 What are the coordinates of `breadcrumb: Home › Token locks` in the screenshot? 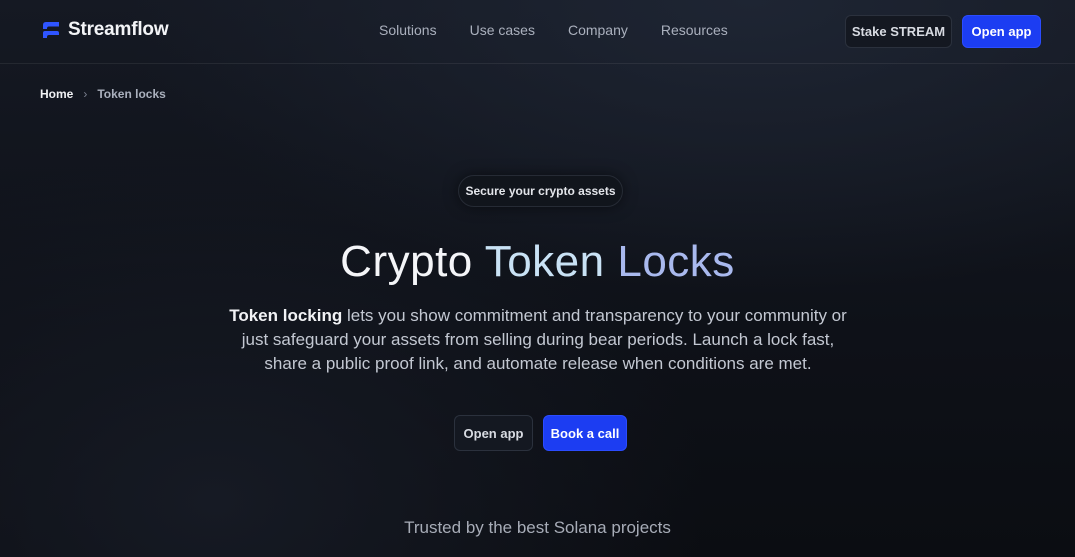 It's located at (103, 94).